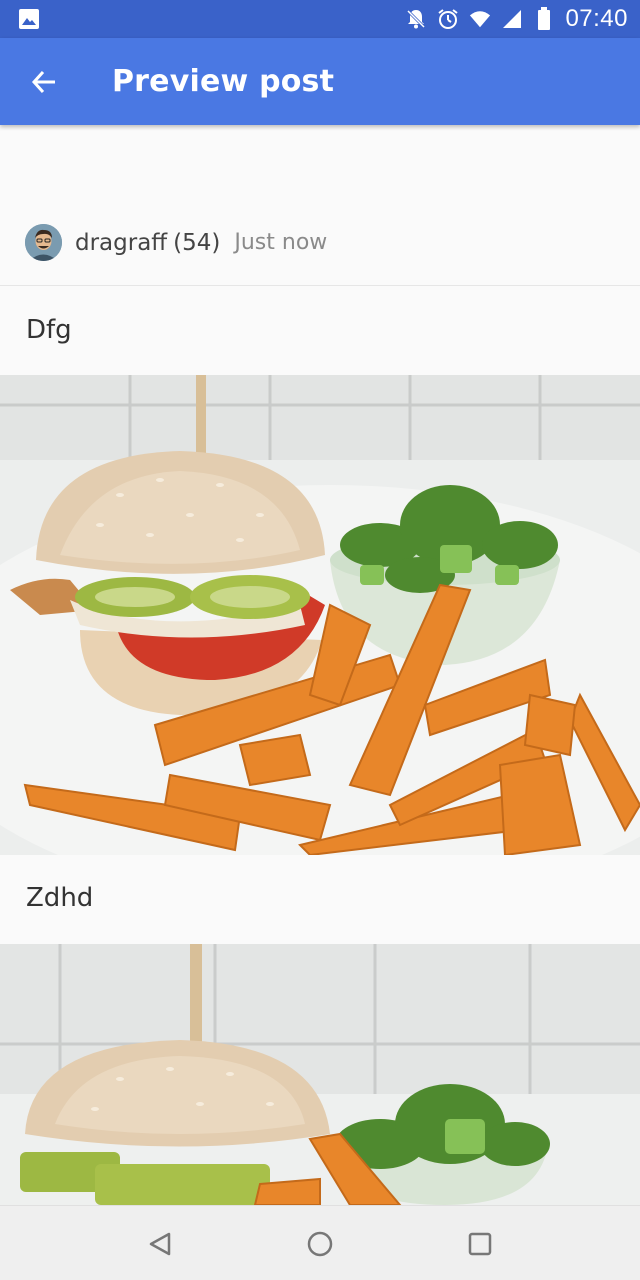 This screenshot has width=640, height=1280. I want to click on battery-icon, so click(544, 18).